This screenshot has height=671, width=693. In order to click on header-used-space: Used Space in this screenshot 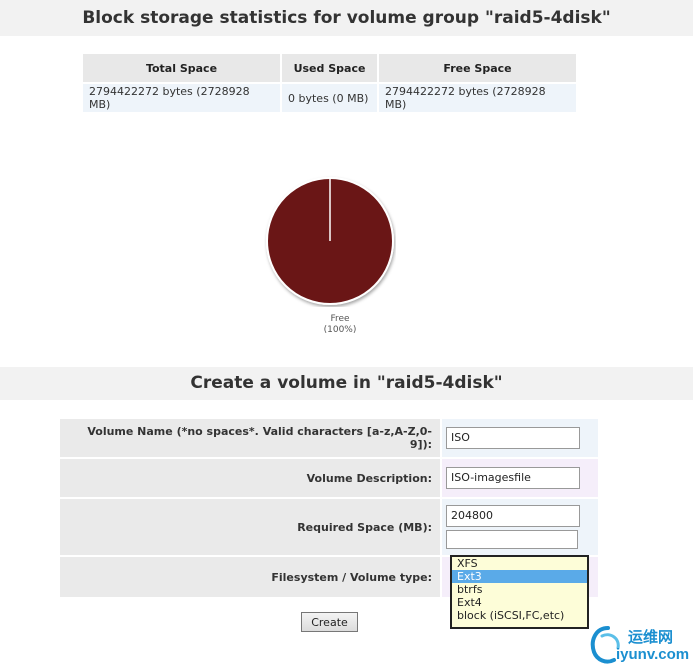, I will do `click(329, 68)`.